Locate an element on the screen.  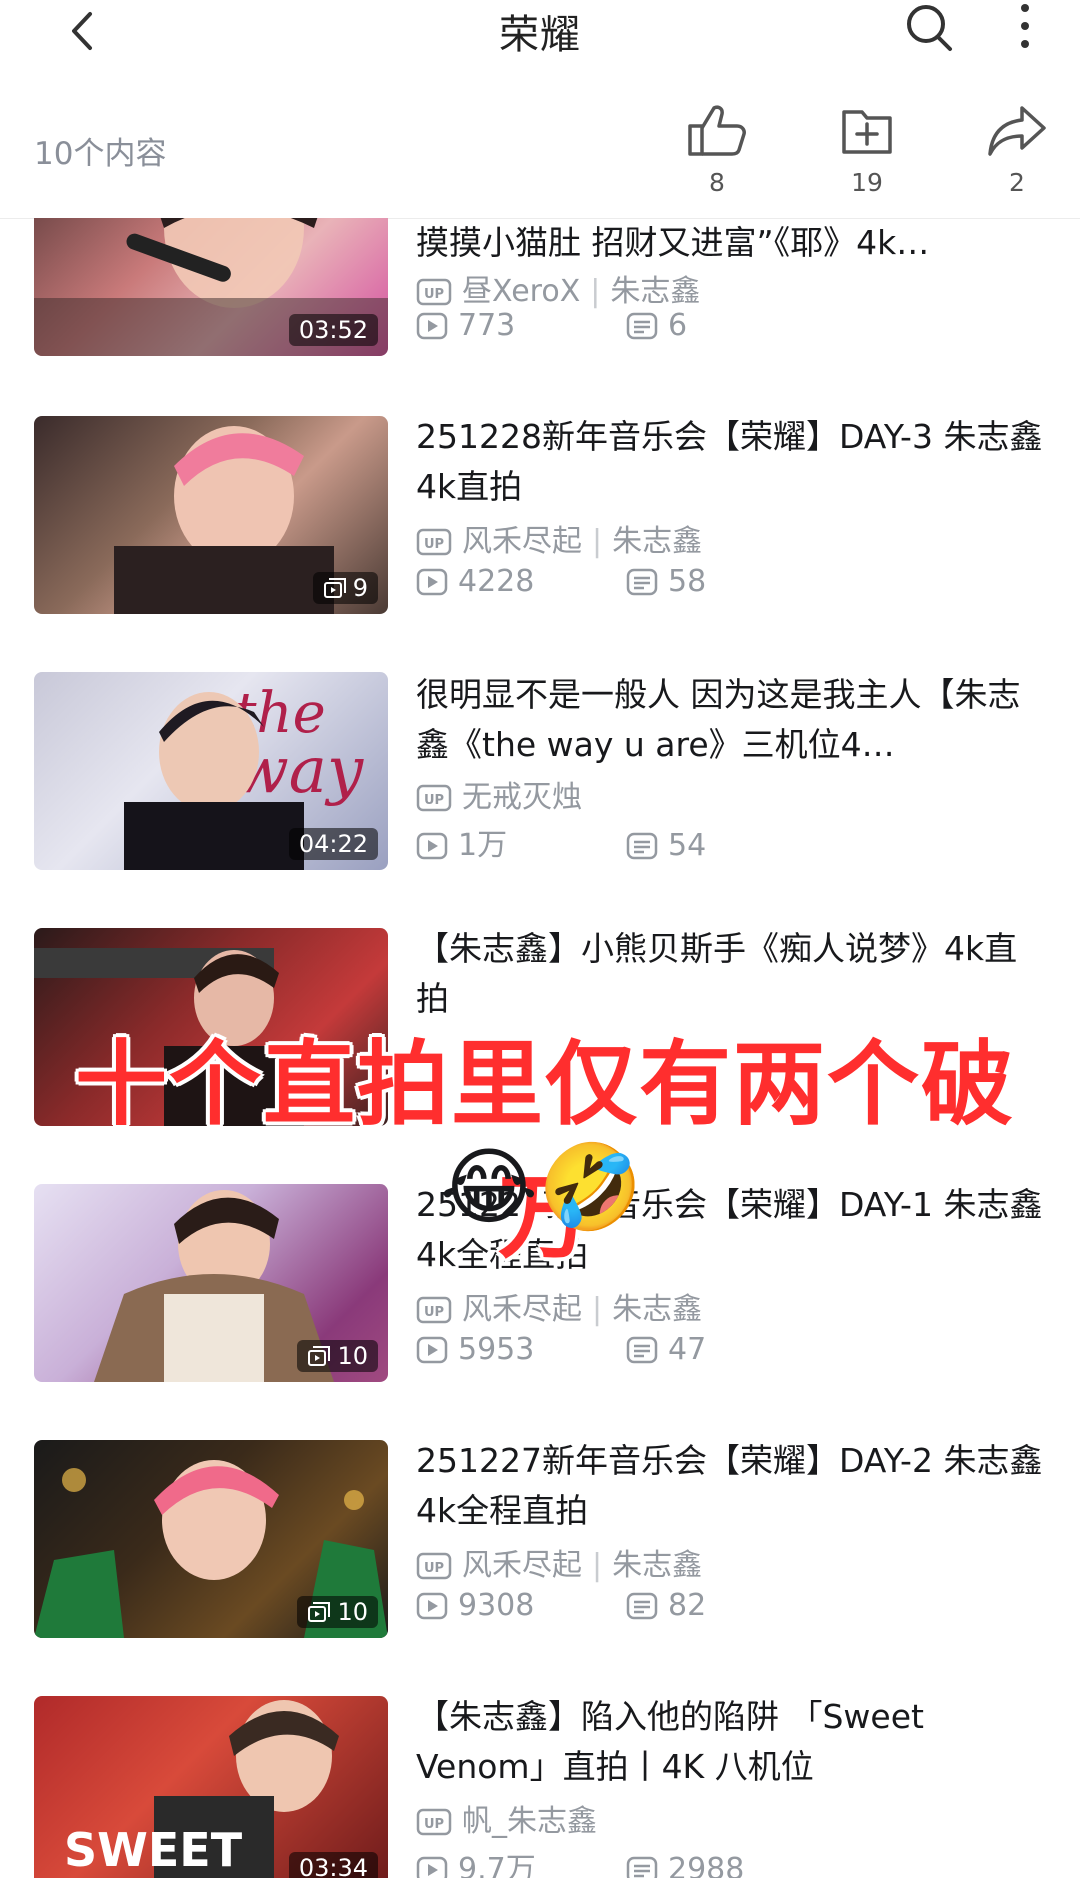
like-button: 8 is located at coordinates (717, 149).